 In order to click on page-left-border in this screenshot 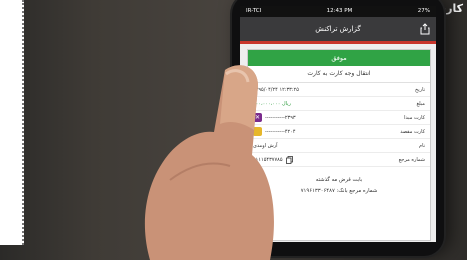, I will do `click(12, 122)`.